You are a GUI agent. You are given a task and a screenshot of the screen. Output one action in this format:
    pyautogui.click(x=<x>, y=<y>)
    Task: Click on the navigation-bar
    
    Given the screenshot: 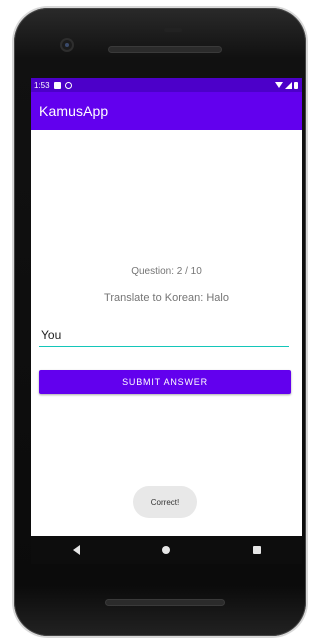 What is the action you would take?
    pyautogui.click(x=166, y=550)
    